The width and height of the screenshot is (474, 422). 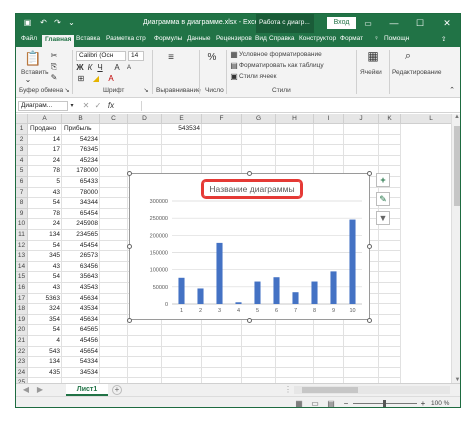 I want to click on cell-value: Прибыль, so click(x=81, y=129).